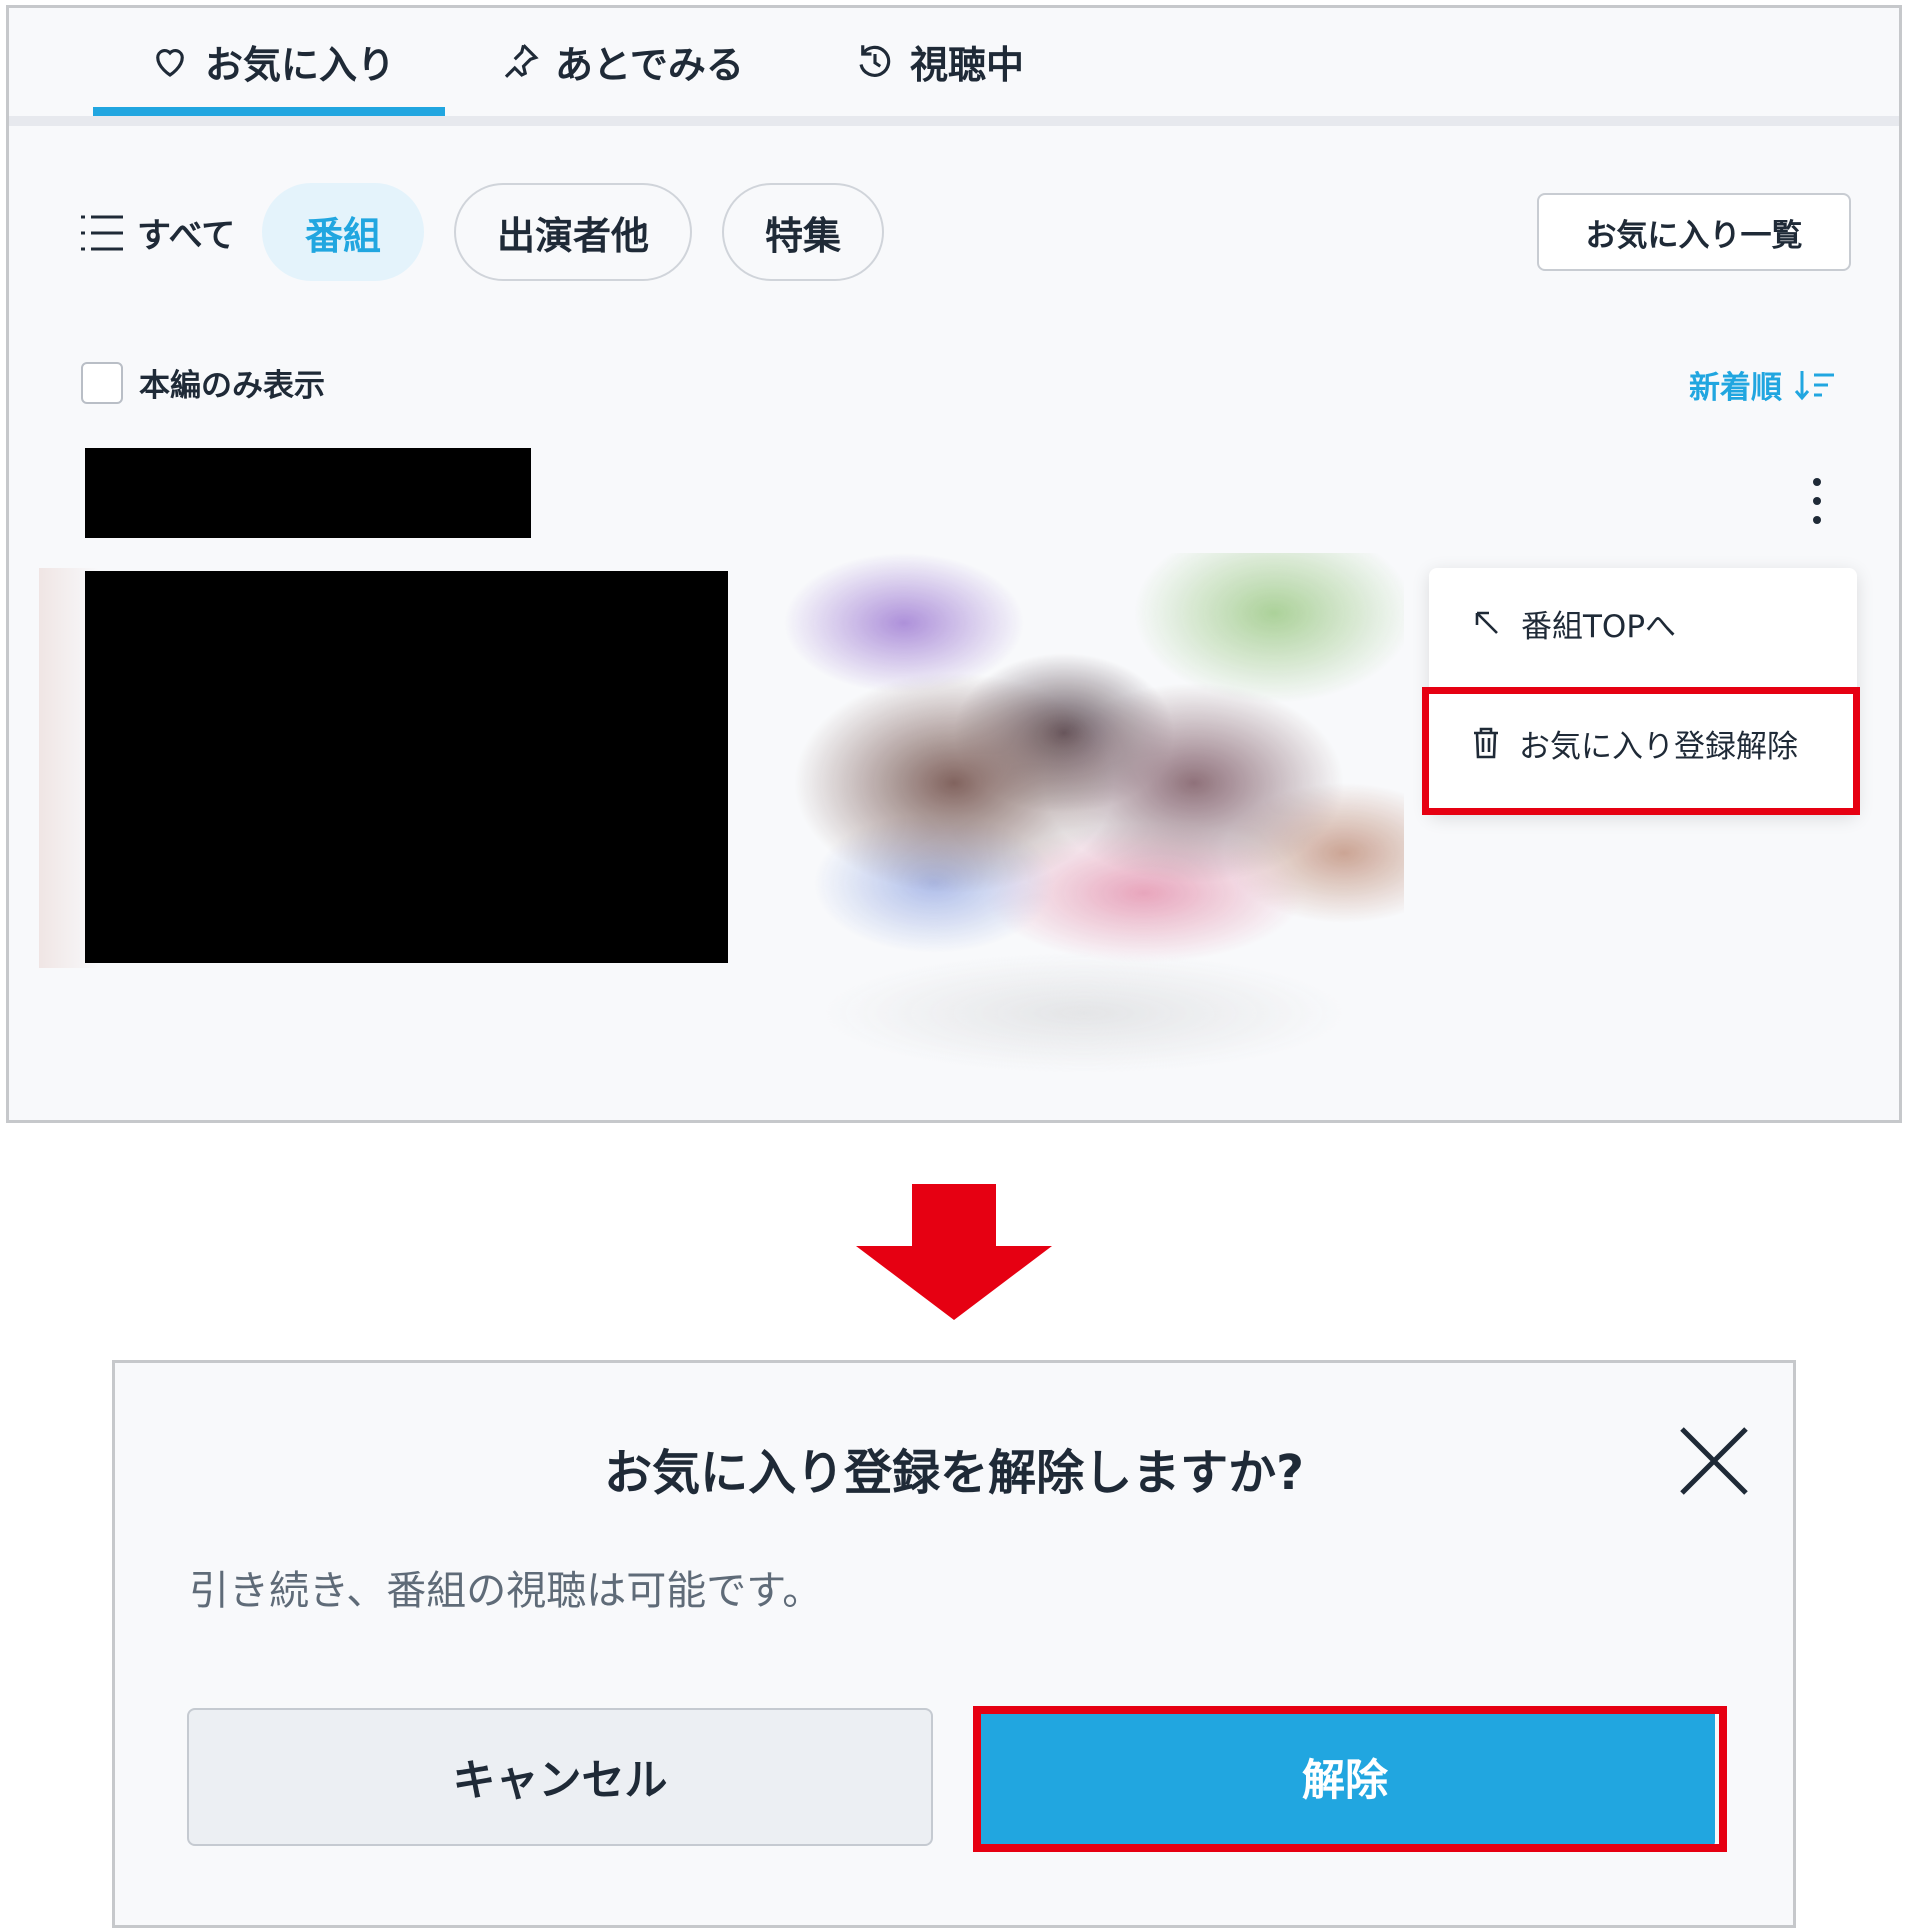  What do you see at coordinates (102, 232) in the screenshot?
I see `list-icon` at bounding box center [102, 232].